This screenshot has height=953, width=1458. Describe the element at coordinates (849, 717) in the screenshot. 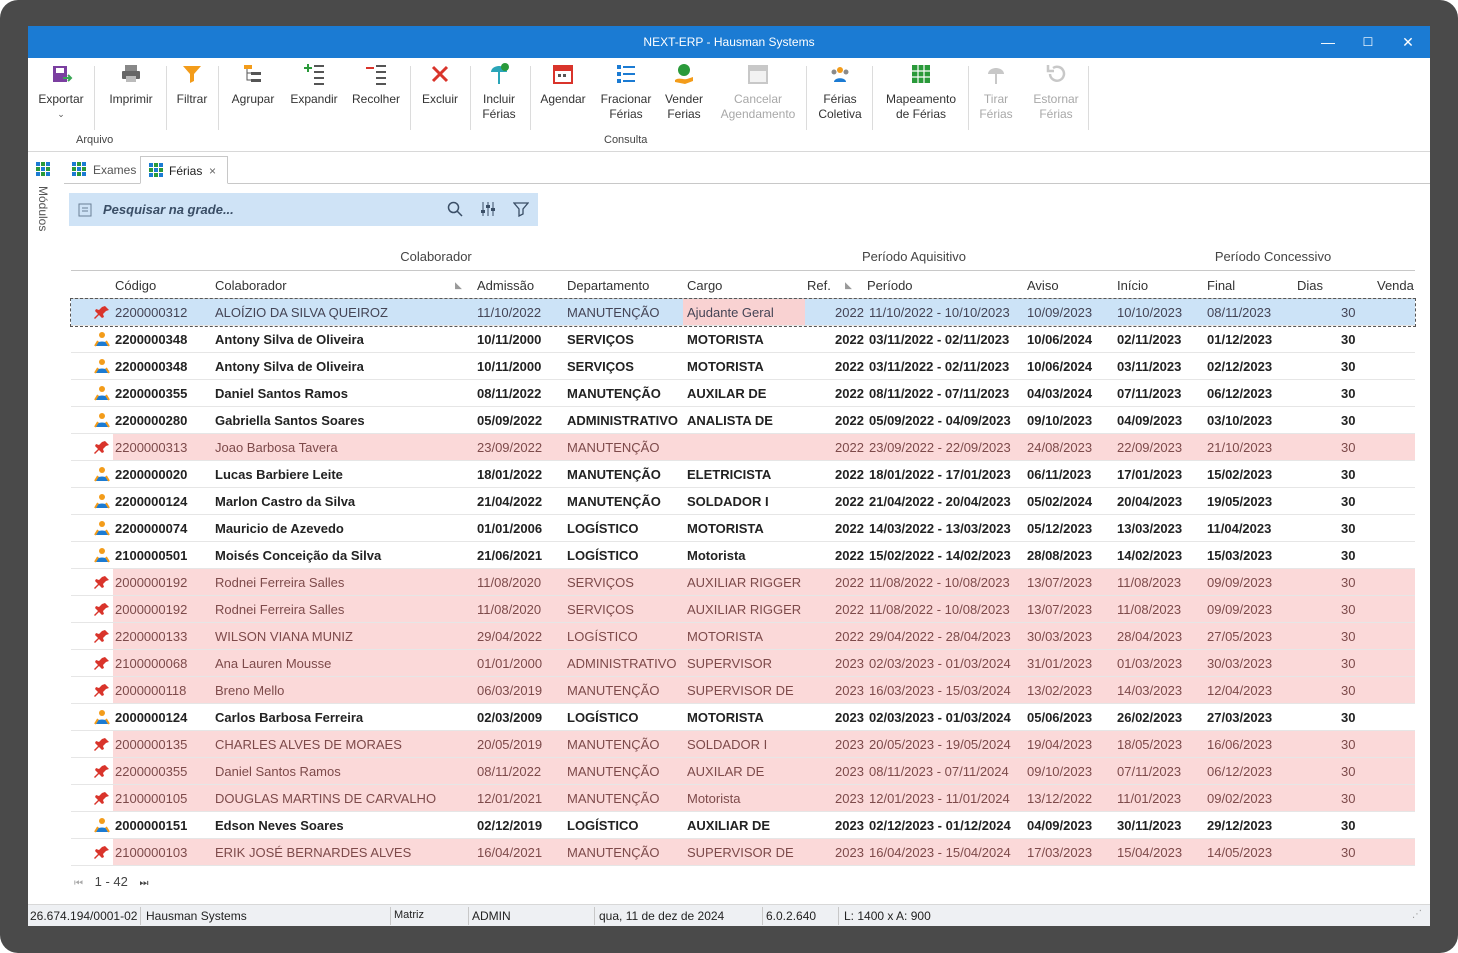

I see `cell-ref: 2023` at that location.